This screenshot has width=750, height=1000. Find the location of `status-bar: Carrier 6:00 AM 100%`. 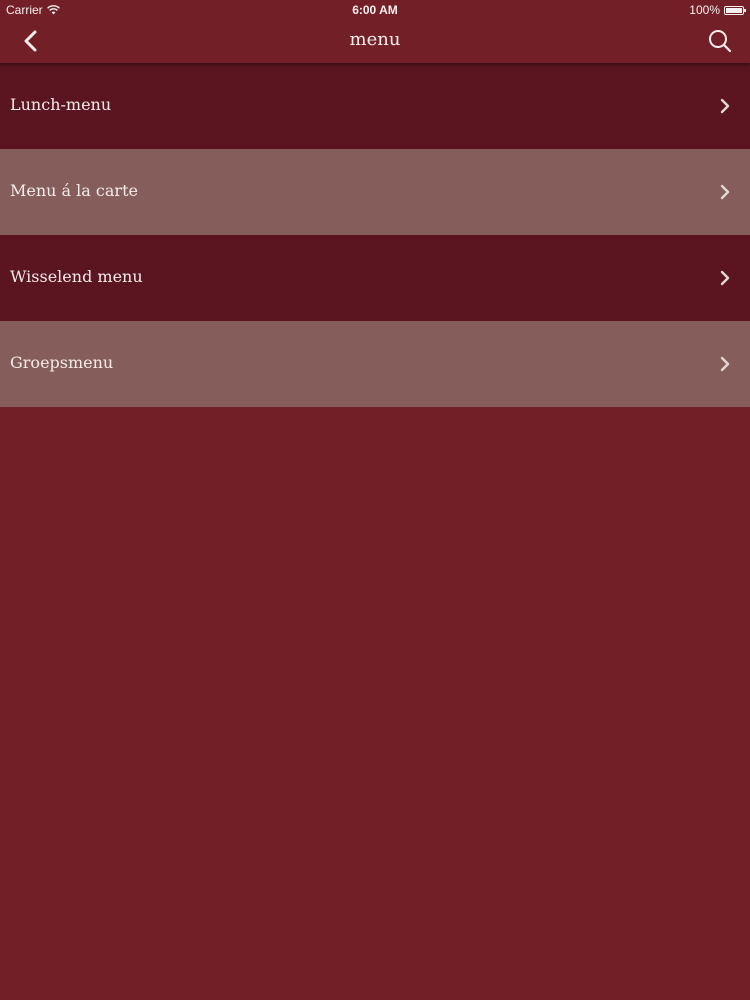

status-bar: Carrier 6:00 AM 100% is located at coordinates (375, 10).